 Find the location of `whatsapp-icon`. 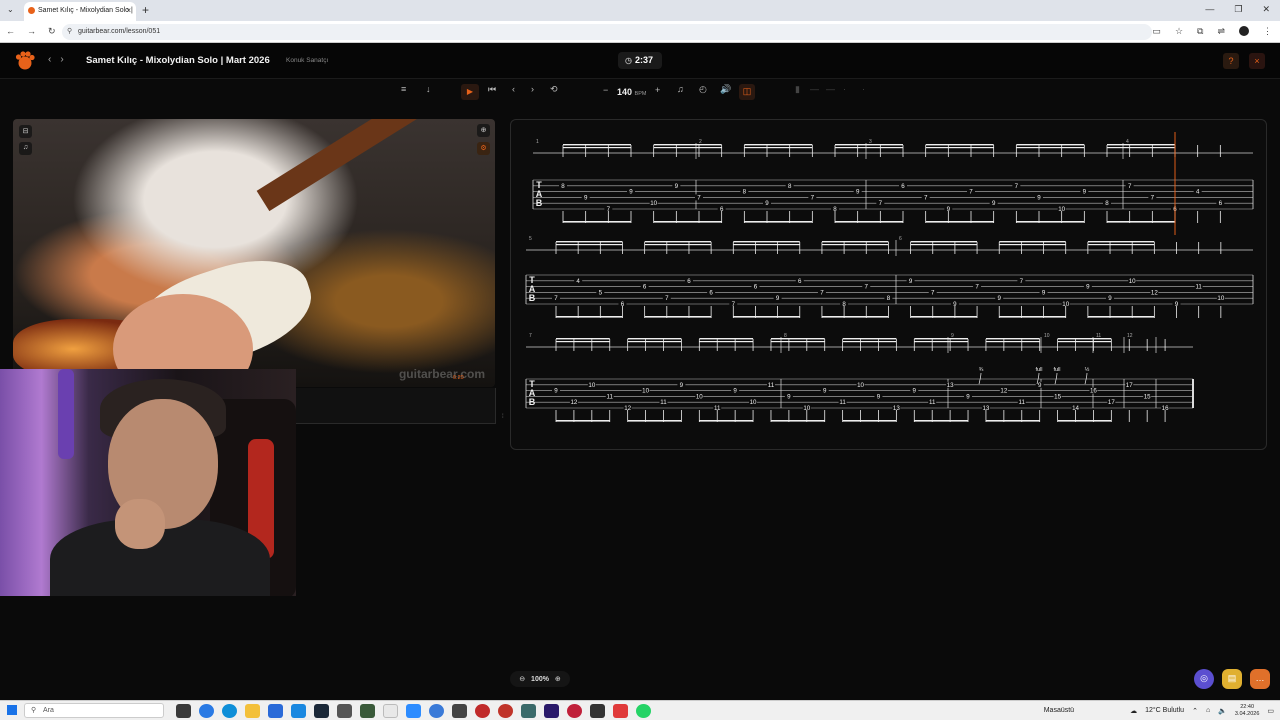

whatsapp-icon is located at coordinates (643, 711).